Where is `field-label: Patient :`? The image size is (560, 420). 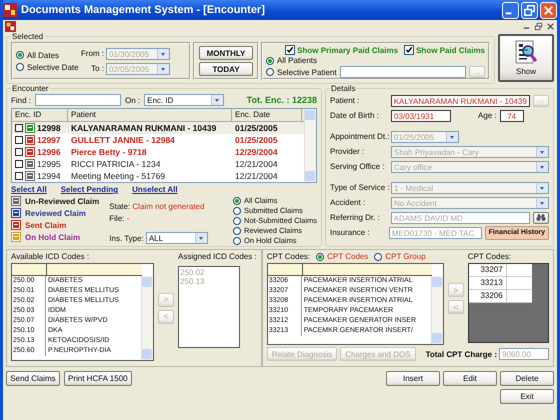
field-label: Patient : is located at coordinates (345, 100).